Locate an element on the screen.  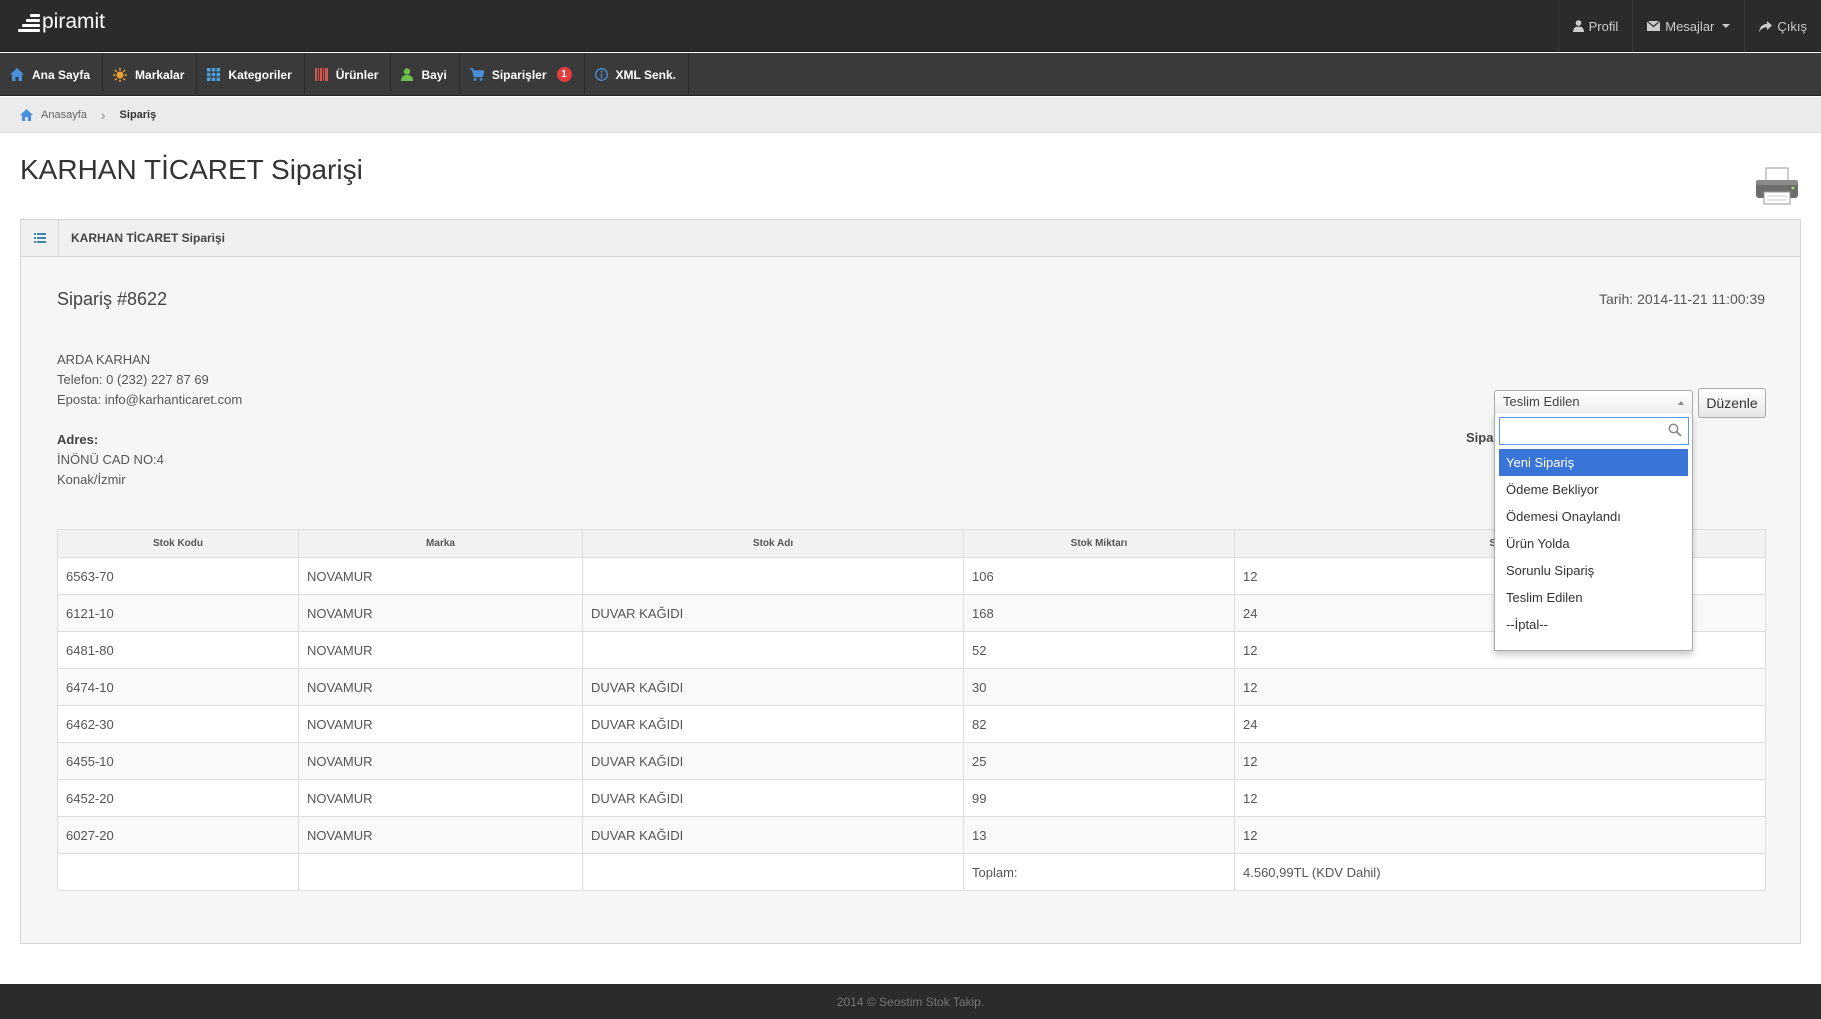
nav-item-categories: Kategoriler is located at coordinates (251, 74).